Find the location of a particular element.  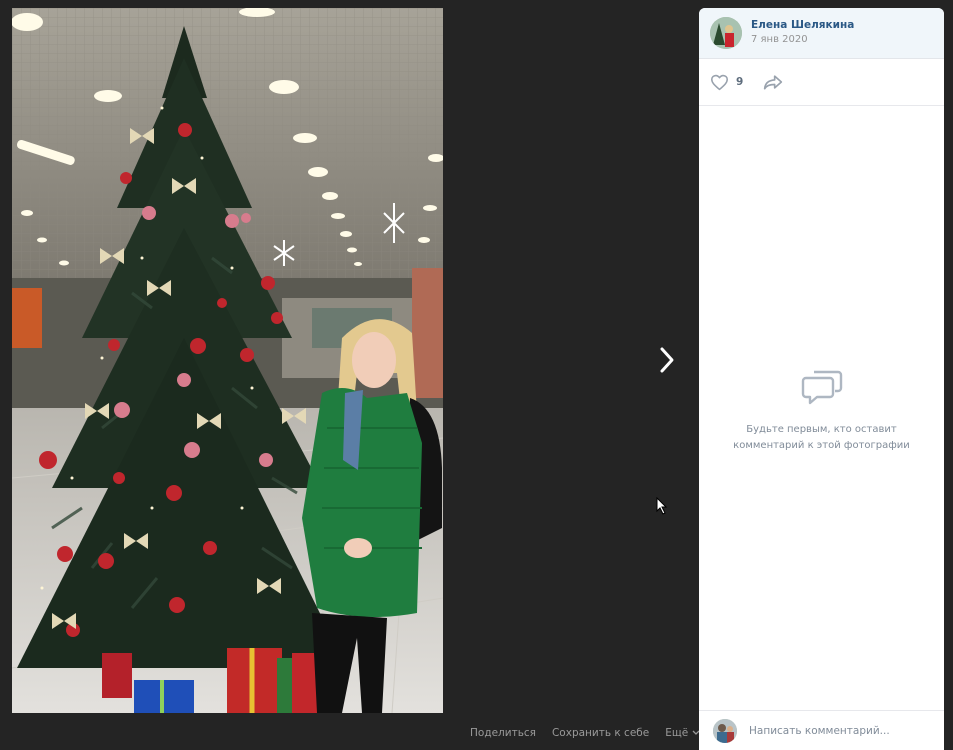

like-count: 9 is located at coordinates (740, 82).